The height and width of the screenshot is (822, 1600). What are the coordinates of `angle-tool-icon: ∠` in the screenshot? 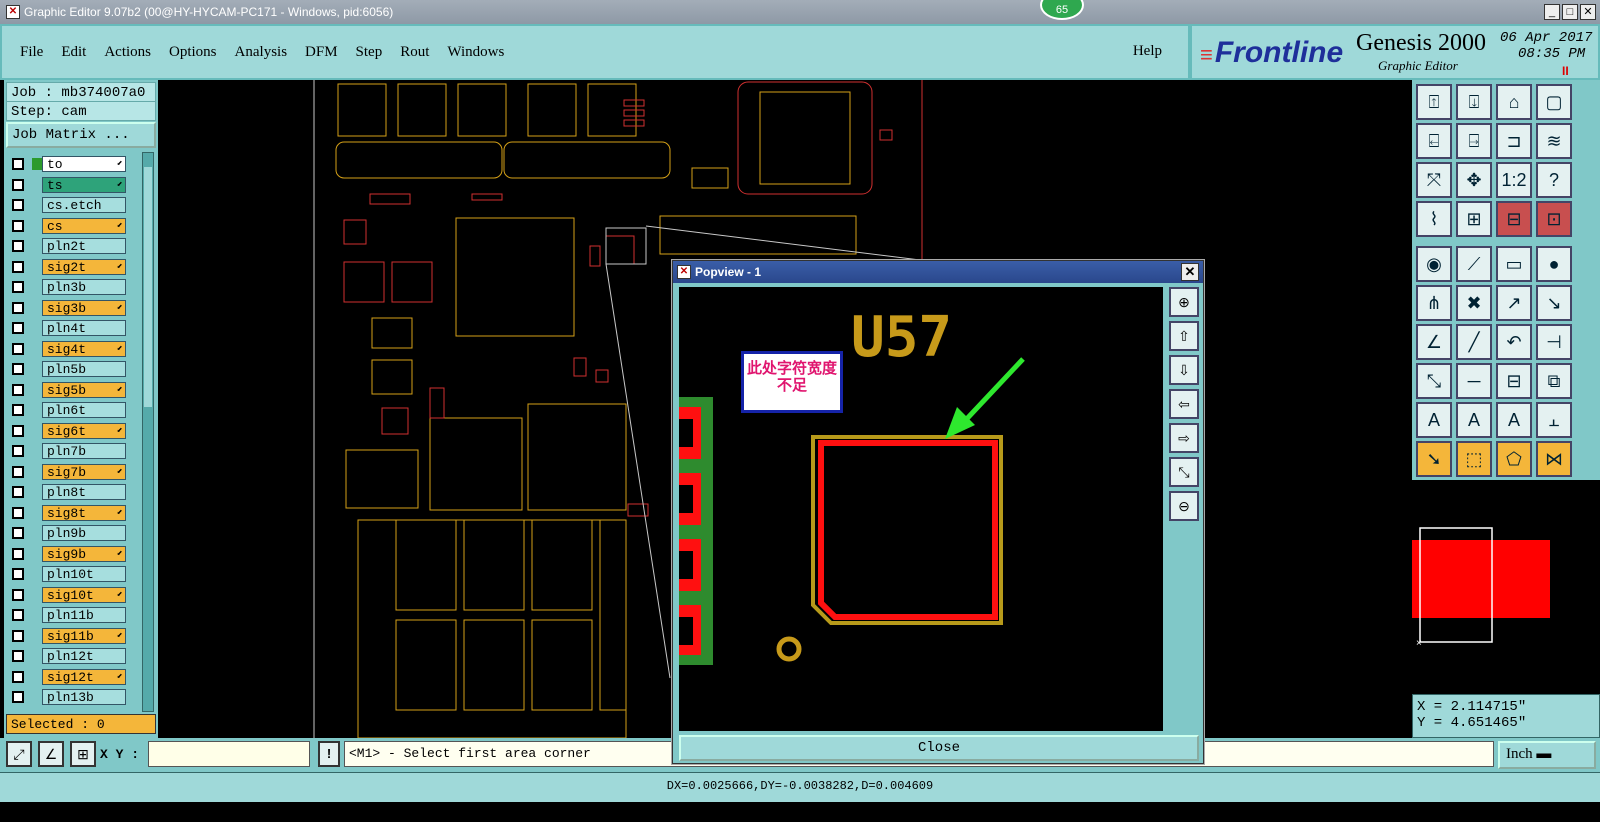 It's located at (1434, 342).